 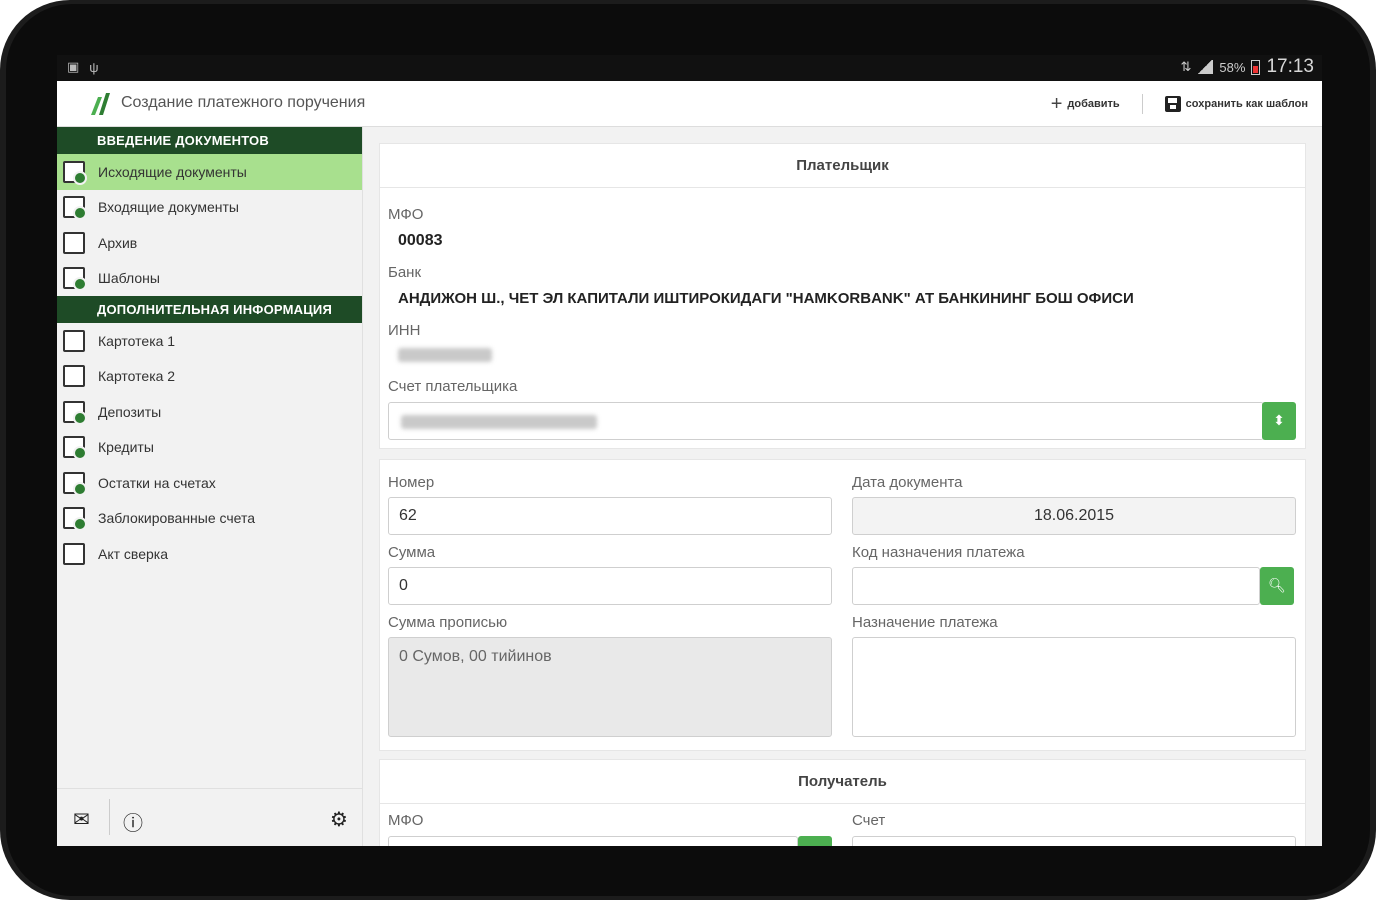 What do you see at coordinates (137, 340) in the screenshot?
I see `sidebar-item-label: Картотека 1` at bounding box center [137, 340].